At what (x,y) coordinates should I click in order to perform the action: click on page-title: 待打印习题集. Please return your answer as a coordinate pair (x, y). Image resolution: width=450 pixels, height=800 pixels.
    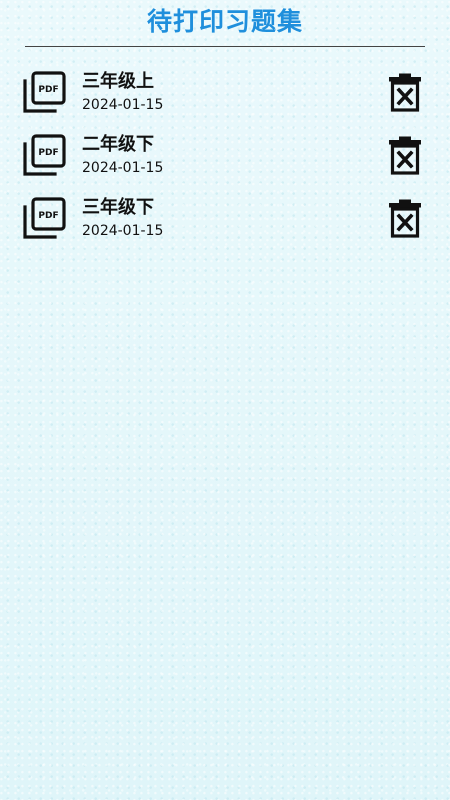
    Looking at the image, I should click on (224, 21).